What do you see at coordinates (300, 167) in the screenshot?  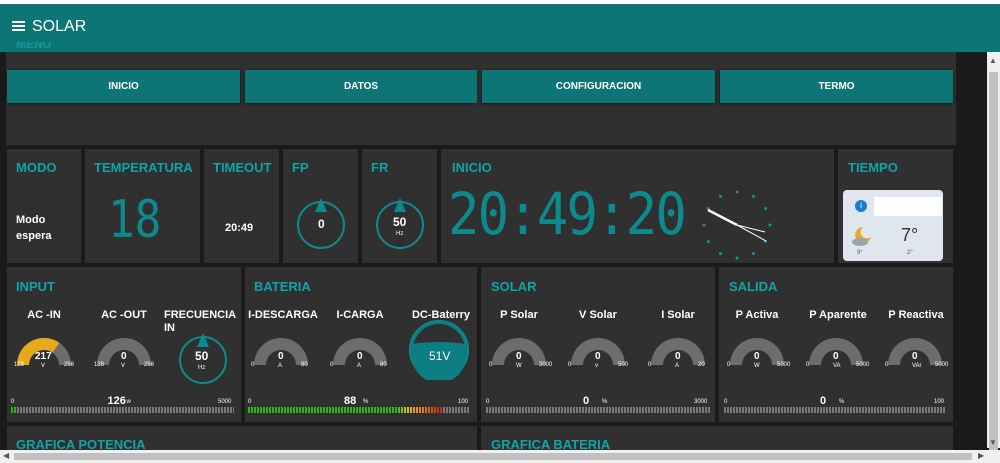 I see `fp-title: FP` at bounding box center [300, 167].